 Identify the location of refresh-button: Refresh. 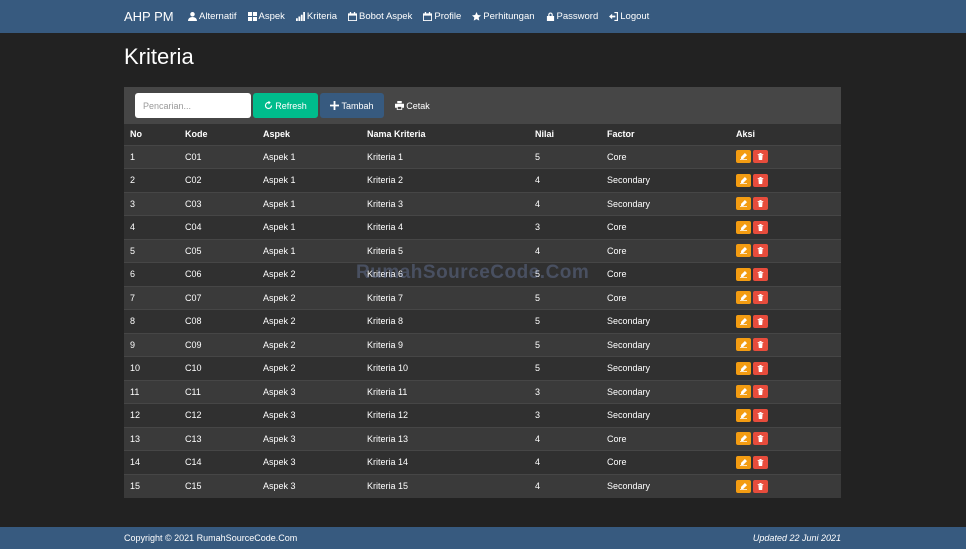
(285, 105).